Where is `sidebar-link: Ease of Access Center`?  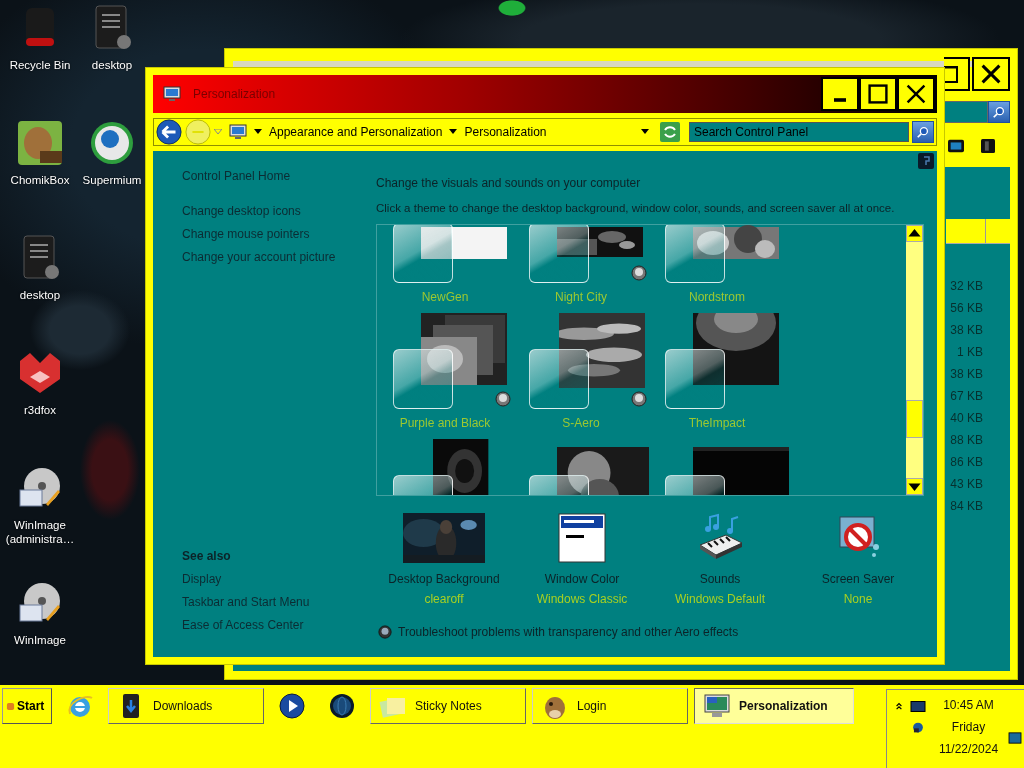
sidebar-link: Ease of Access Center is located at coordinates (243, 625).